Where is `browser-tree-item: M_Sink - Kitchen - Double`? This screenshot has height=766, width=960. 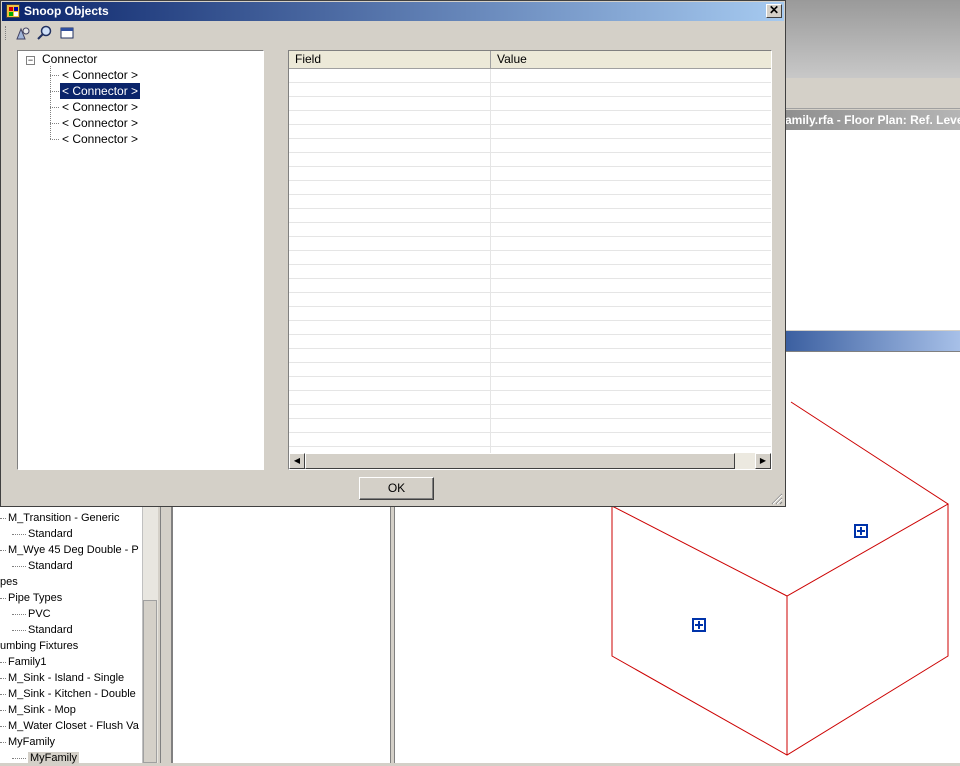 browser-tree-item: M_Sink - Kitchen - Double is located at coordinates (72, 694).